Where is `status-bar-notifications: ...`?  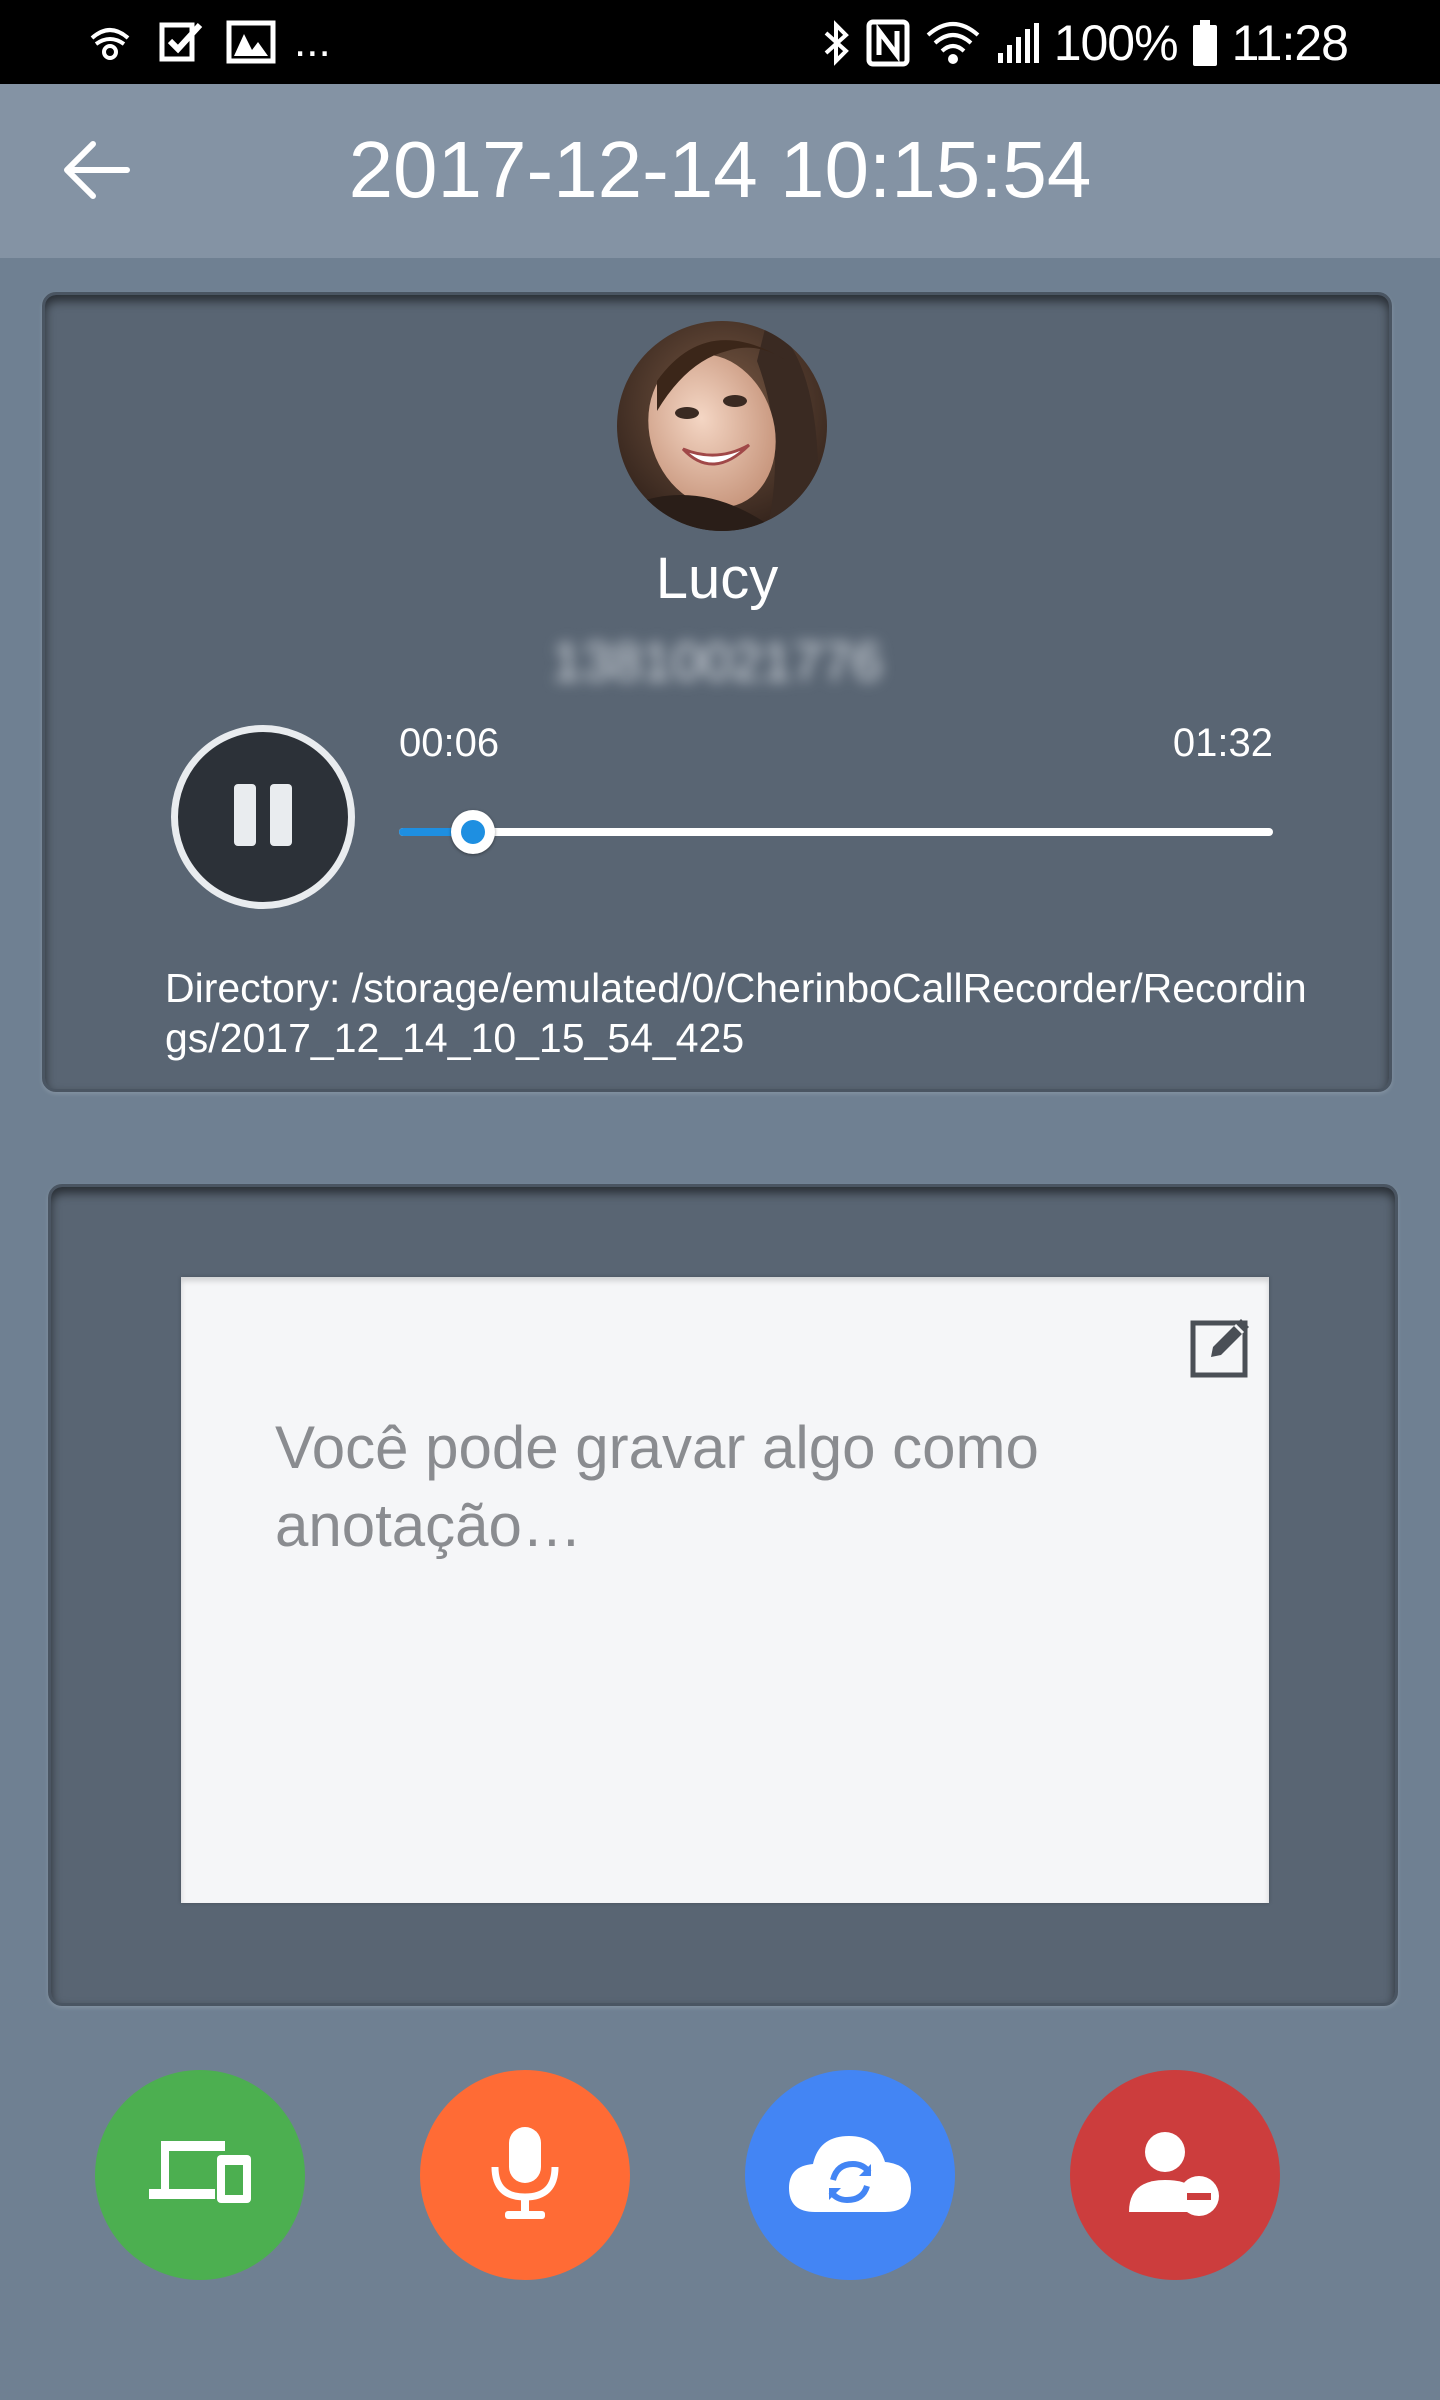
status-bar-notifications: ... is located at coordinates (207, 42).